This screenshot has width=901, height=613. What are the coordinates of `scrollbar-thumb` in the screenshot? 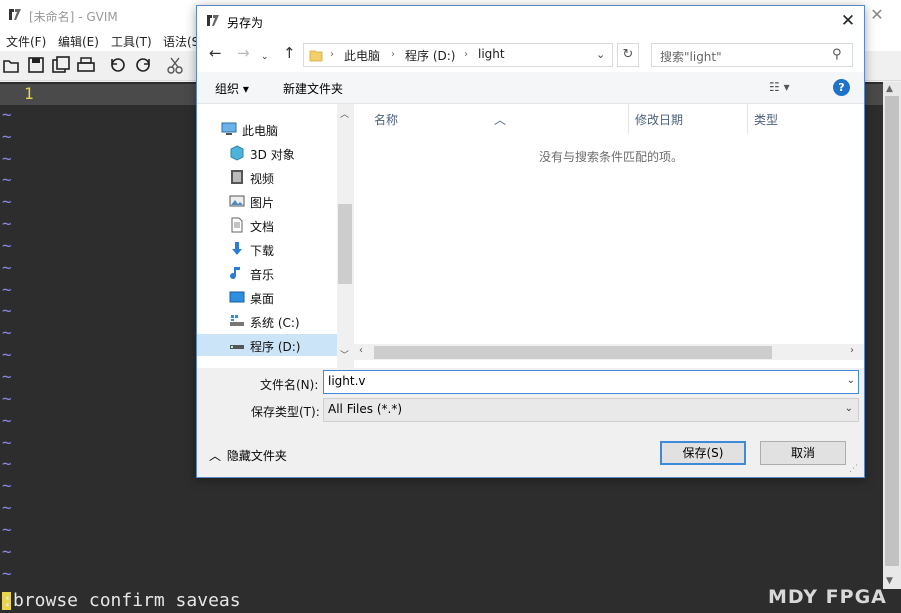 It's located at (892, 331).